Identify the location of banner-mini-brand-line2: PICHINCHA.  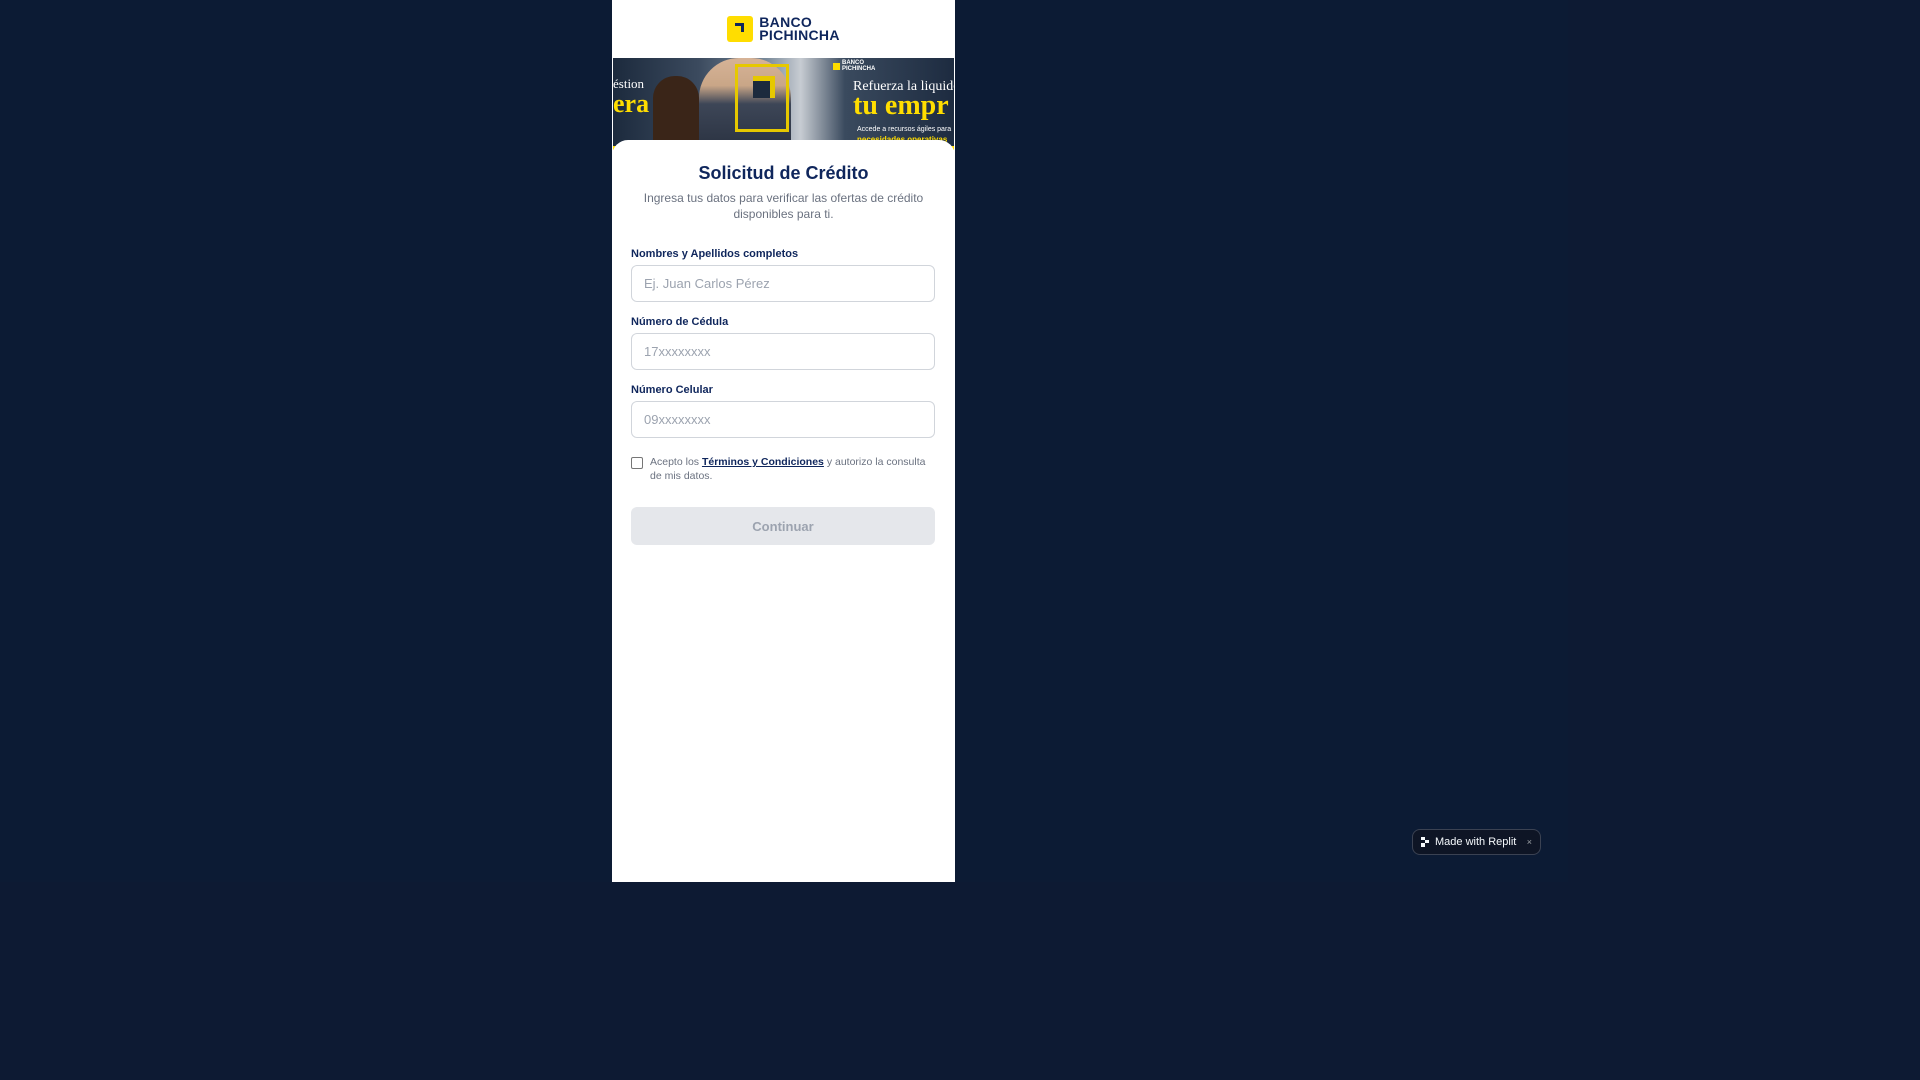
(859, 69).